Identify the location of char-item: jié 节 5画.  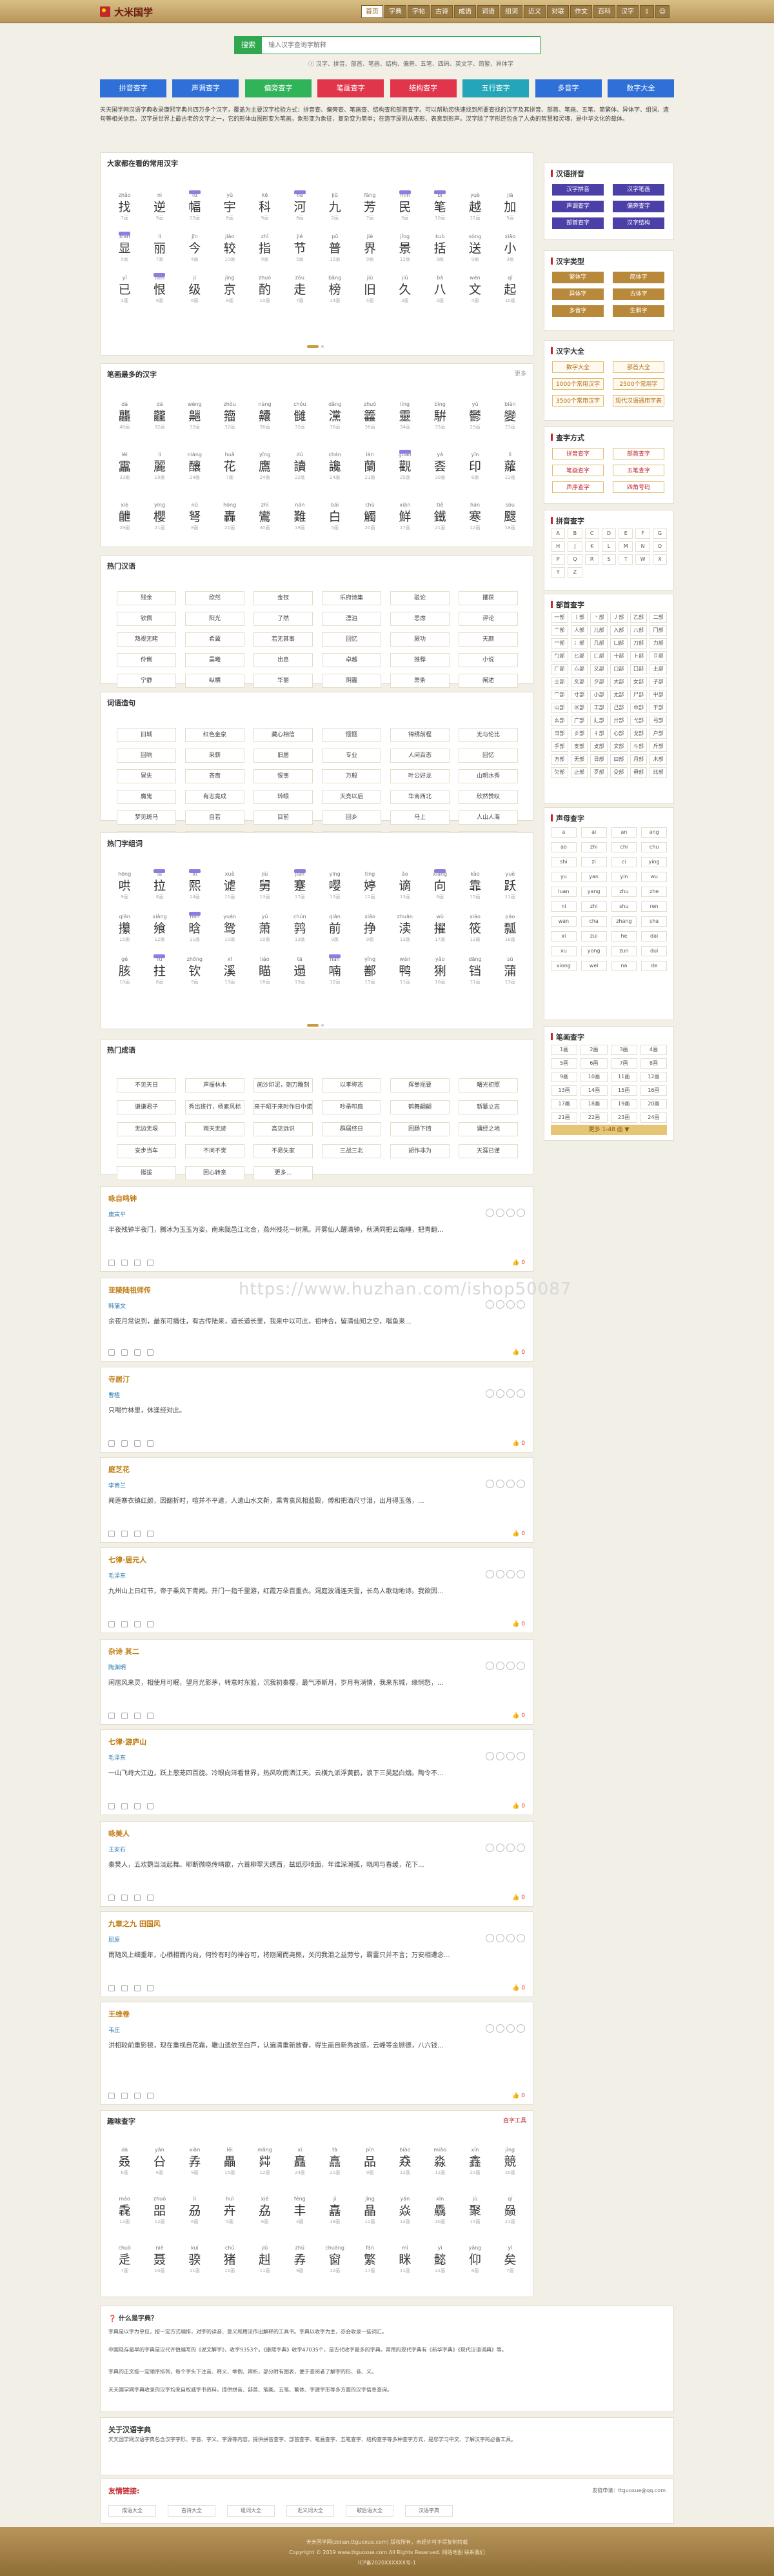
(300, 248).